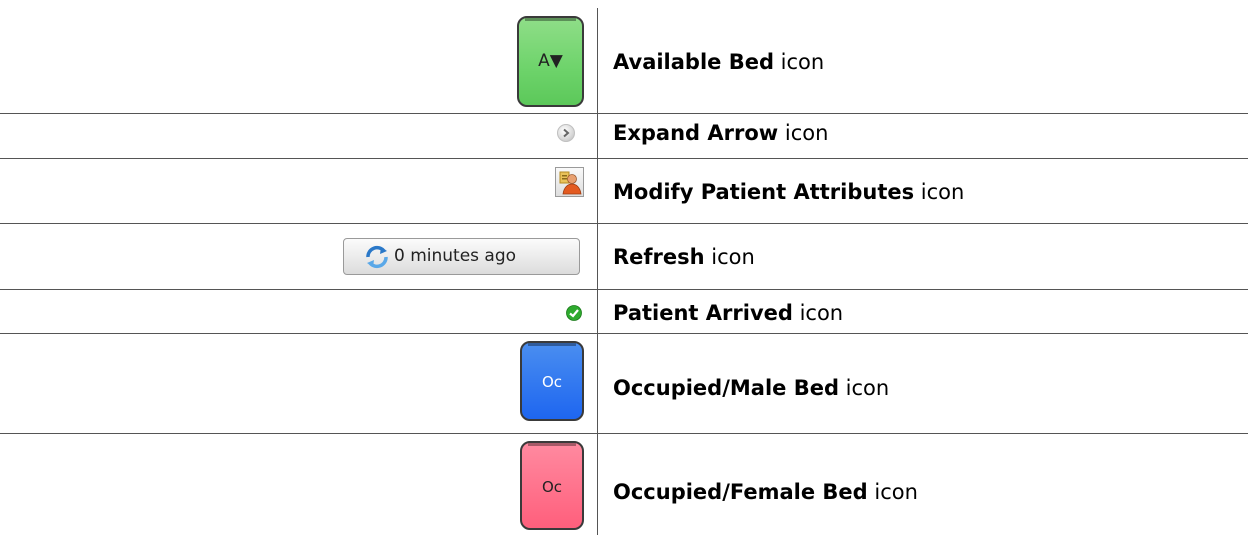 The image size is (1248, 535). I want to click on refresh-label: Refresh icon, so click(684, 257).